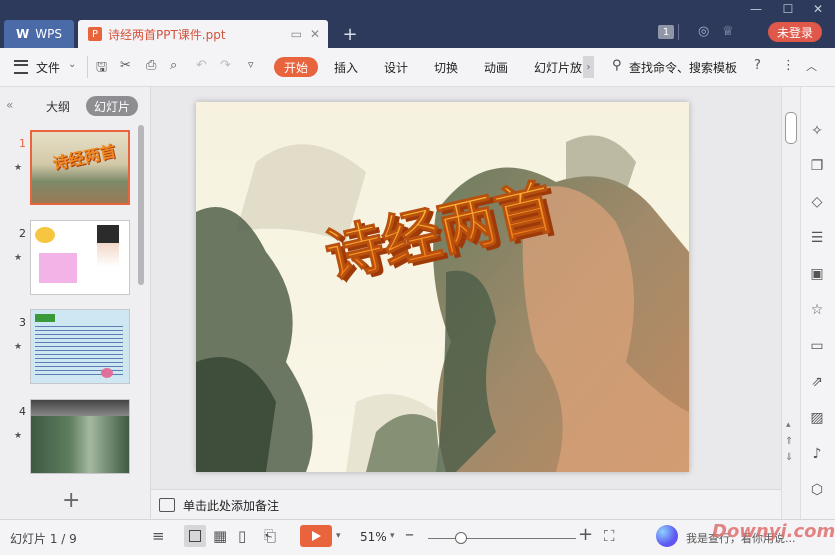 Image resolution: width=835 pixels, height=555 pixels. Describe the element at coordinates (789, 441) in the screenshot. I see `previous-slide-icon: ⇑` at that location.